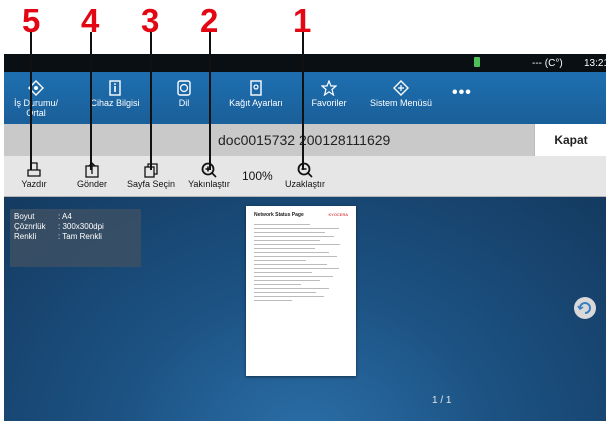 This screenshot has height=421, width=606. I want to click on tab-label: Favoriler, so click(329, 103).